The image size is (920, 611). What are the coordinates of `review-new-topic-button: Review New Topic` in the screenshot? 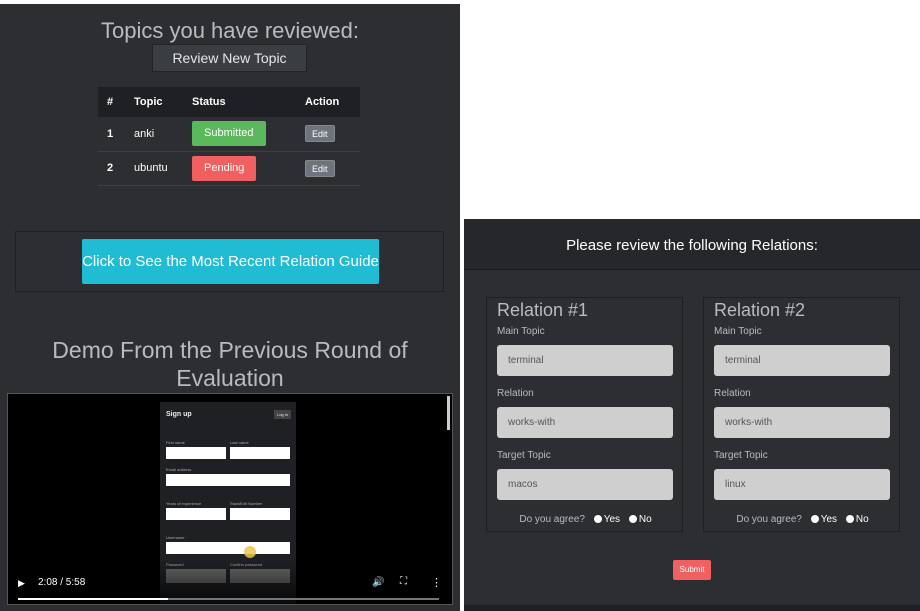 It's located at (229, 58).